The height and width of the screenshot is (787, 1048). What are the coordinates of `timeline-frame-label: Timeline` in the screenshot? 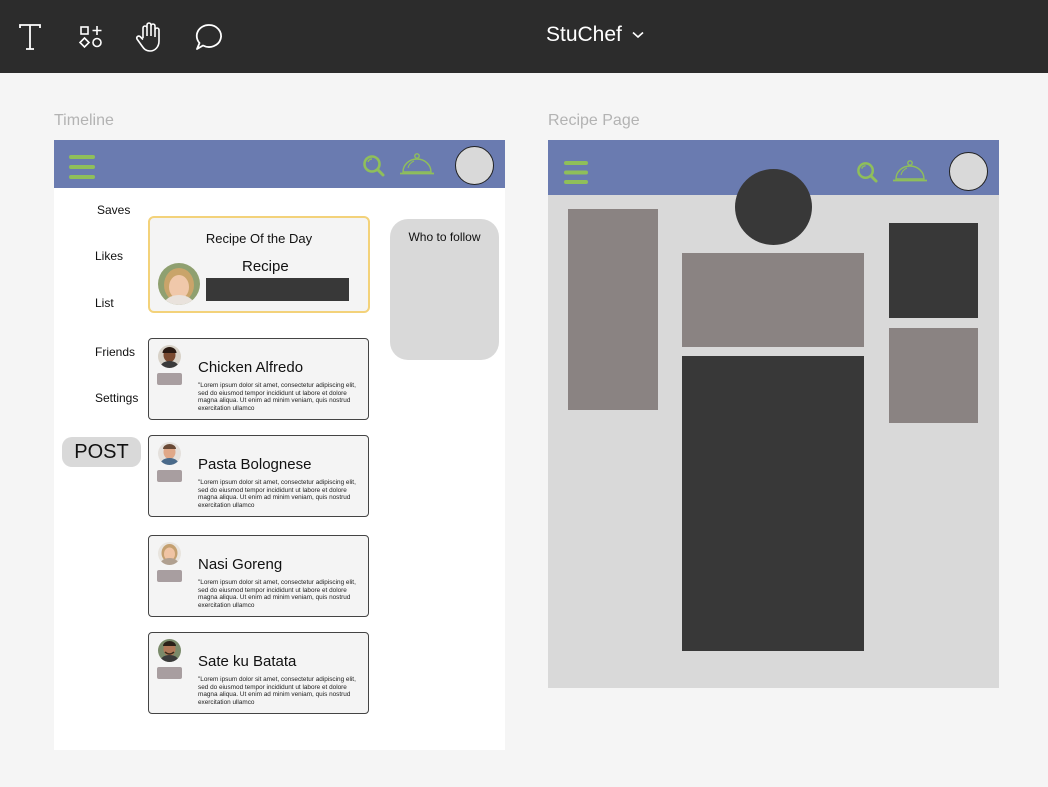 It's located at (84, 121).